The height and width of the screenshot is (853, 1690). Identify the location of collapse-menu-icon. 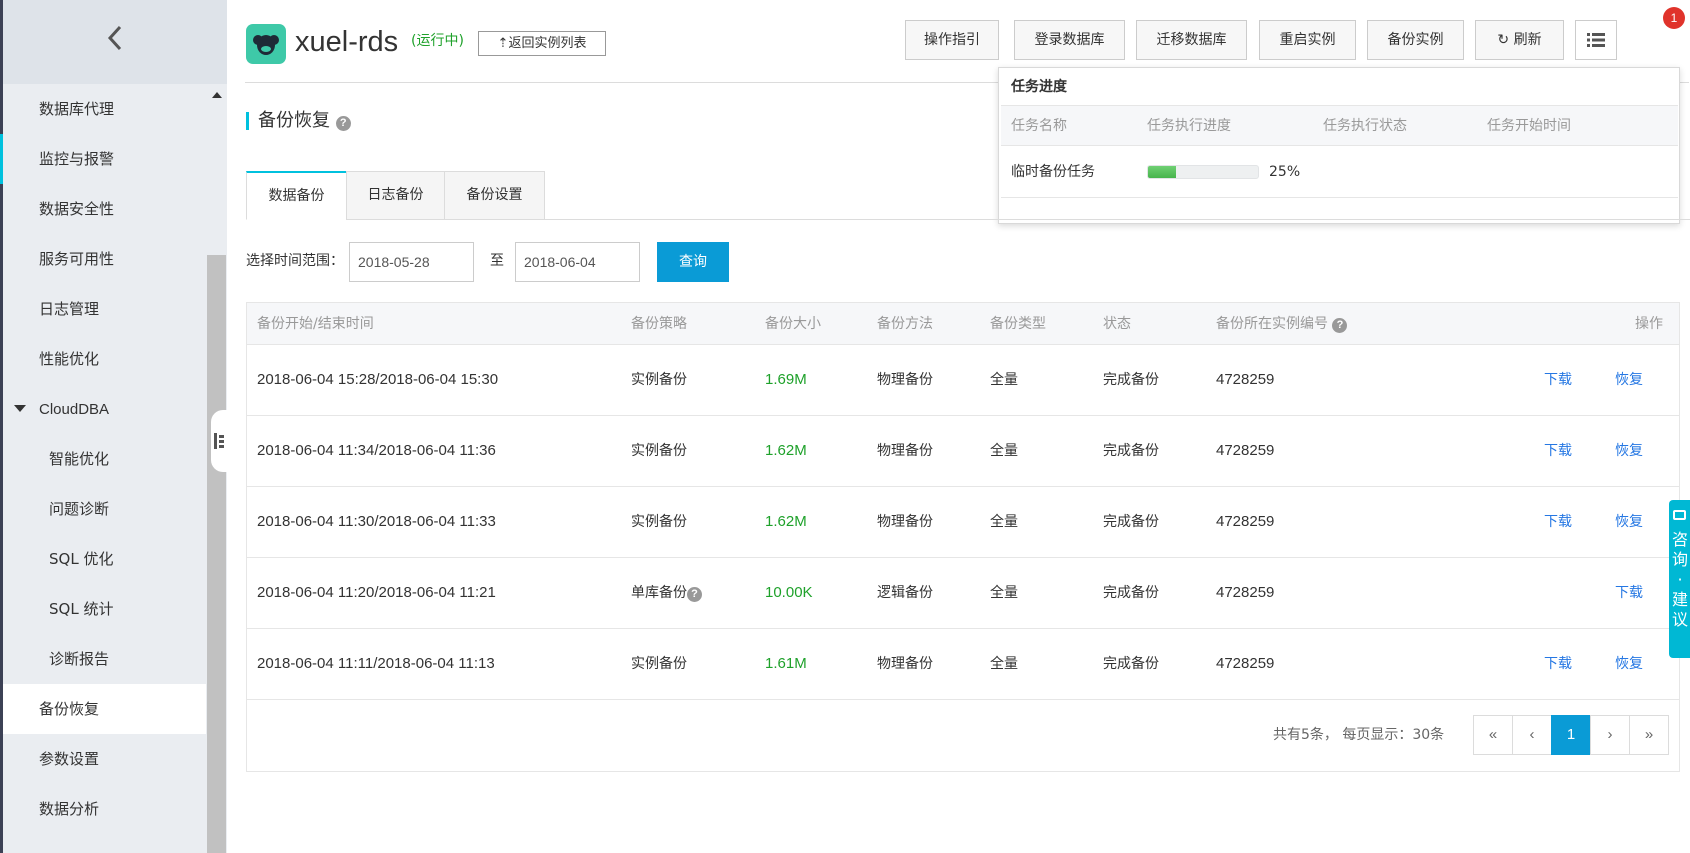
(219, 441).